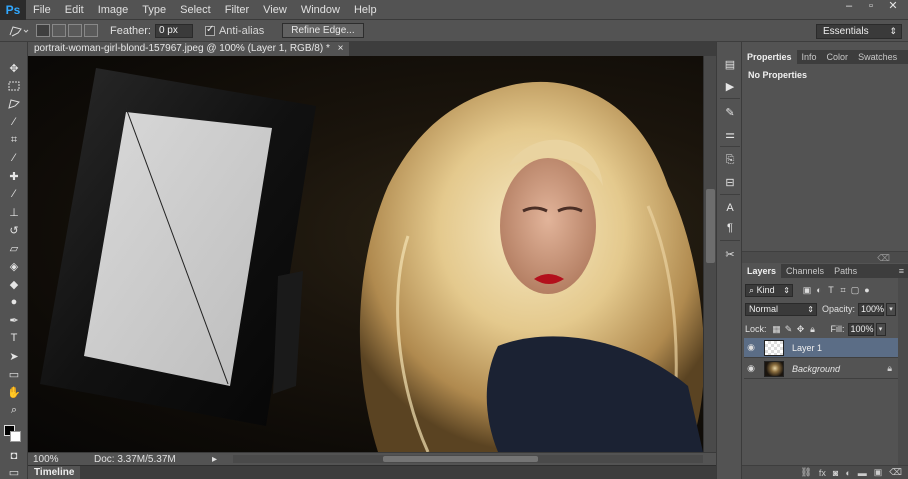 The image size is (908, 479). What do you see at coordinates (14, 212) in the screenshot?
I see `clone-stamp-tool-icon: ⊥` at bounding box center [14, 212].